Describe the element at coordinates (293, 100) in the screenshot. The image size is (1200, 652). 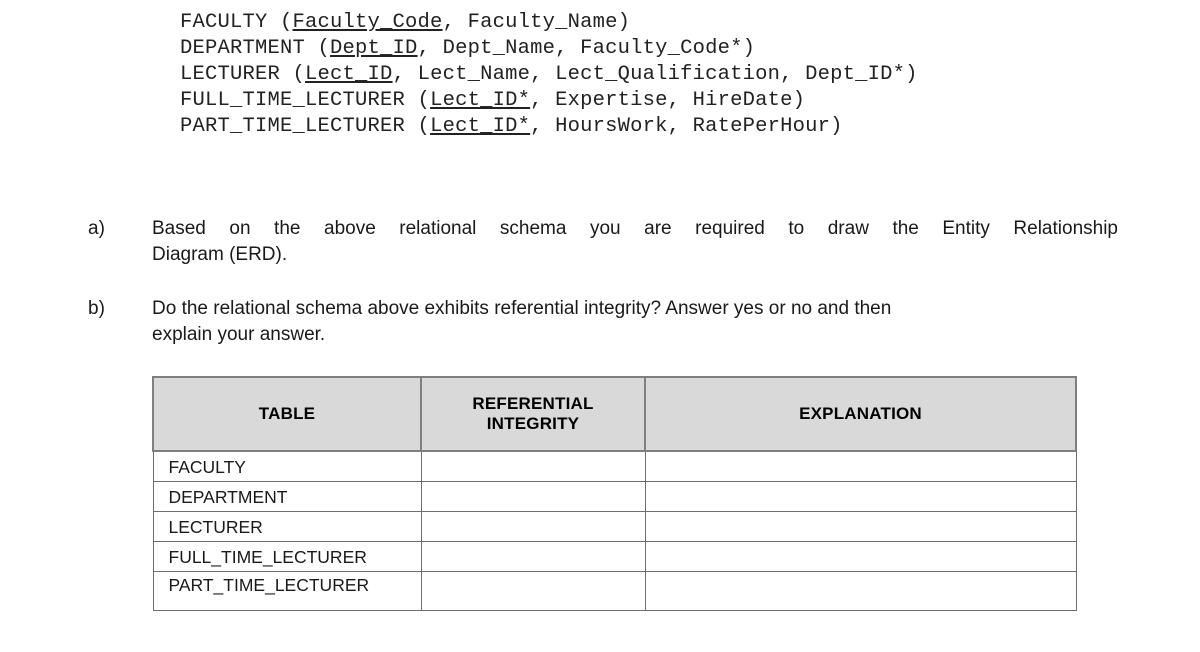
I see `relation-name: FULL_TIME_LECTURER` at that location.